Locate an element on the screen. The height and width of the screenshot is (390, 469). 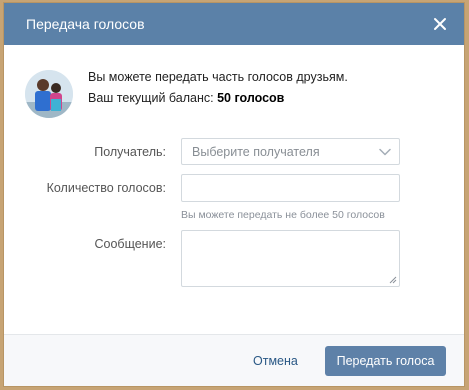
submit-button: Передать голоса is located at coordinates (385, 361).